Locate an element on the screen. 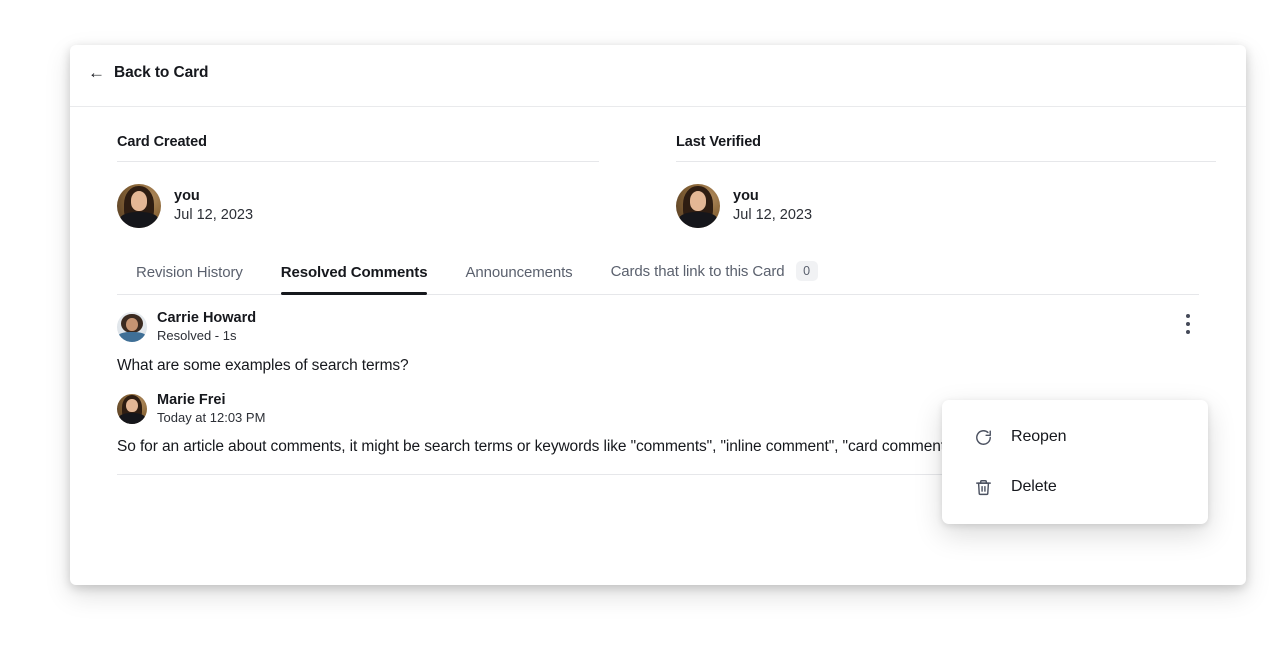 The height and width of the screenshot is (650, 1280). trash-icon is located at coordinates (983, 487).